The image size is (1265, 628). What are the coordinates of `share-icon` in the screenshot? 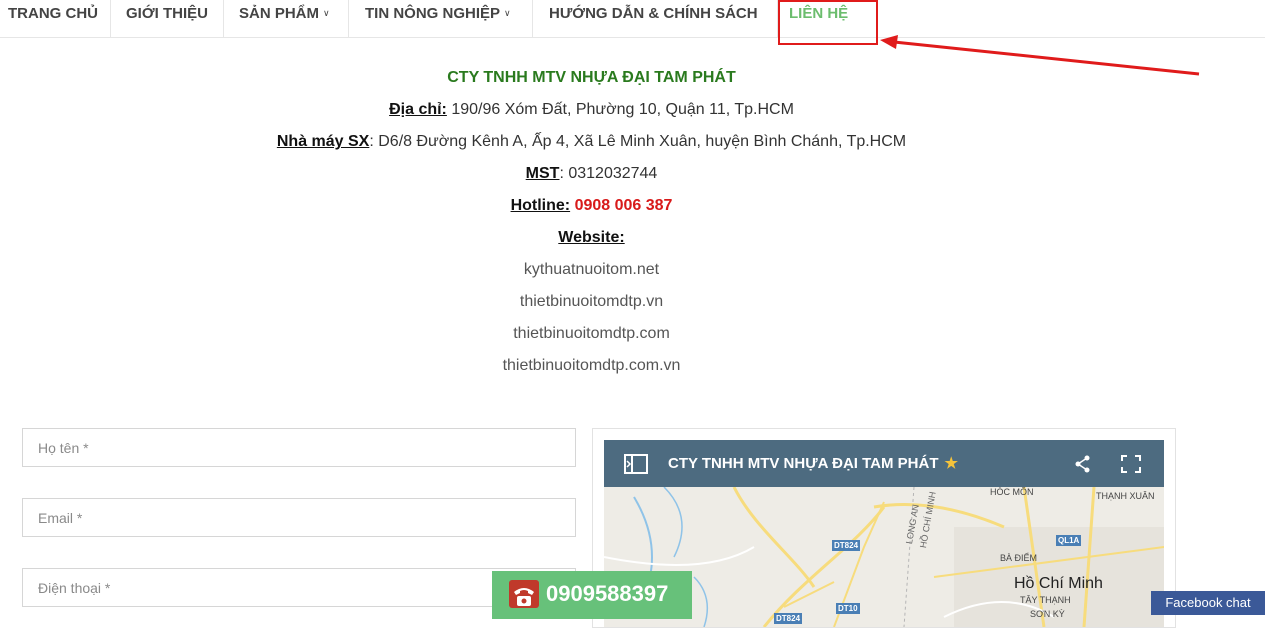 It's located at (1083, 464).